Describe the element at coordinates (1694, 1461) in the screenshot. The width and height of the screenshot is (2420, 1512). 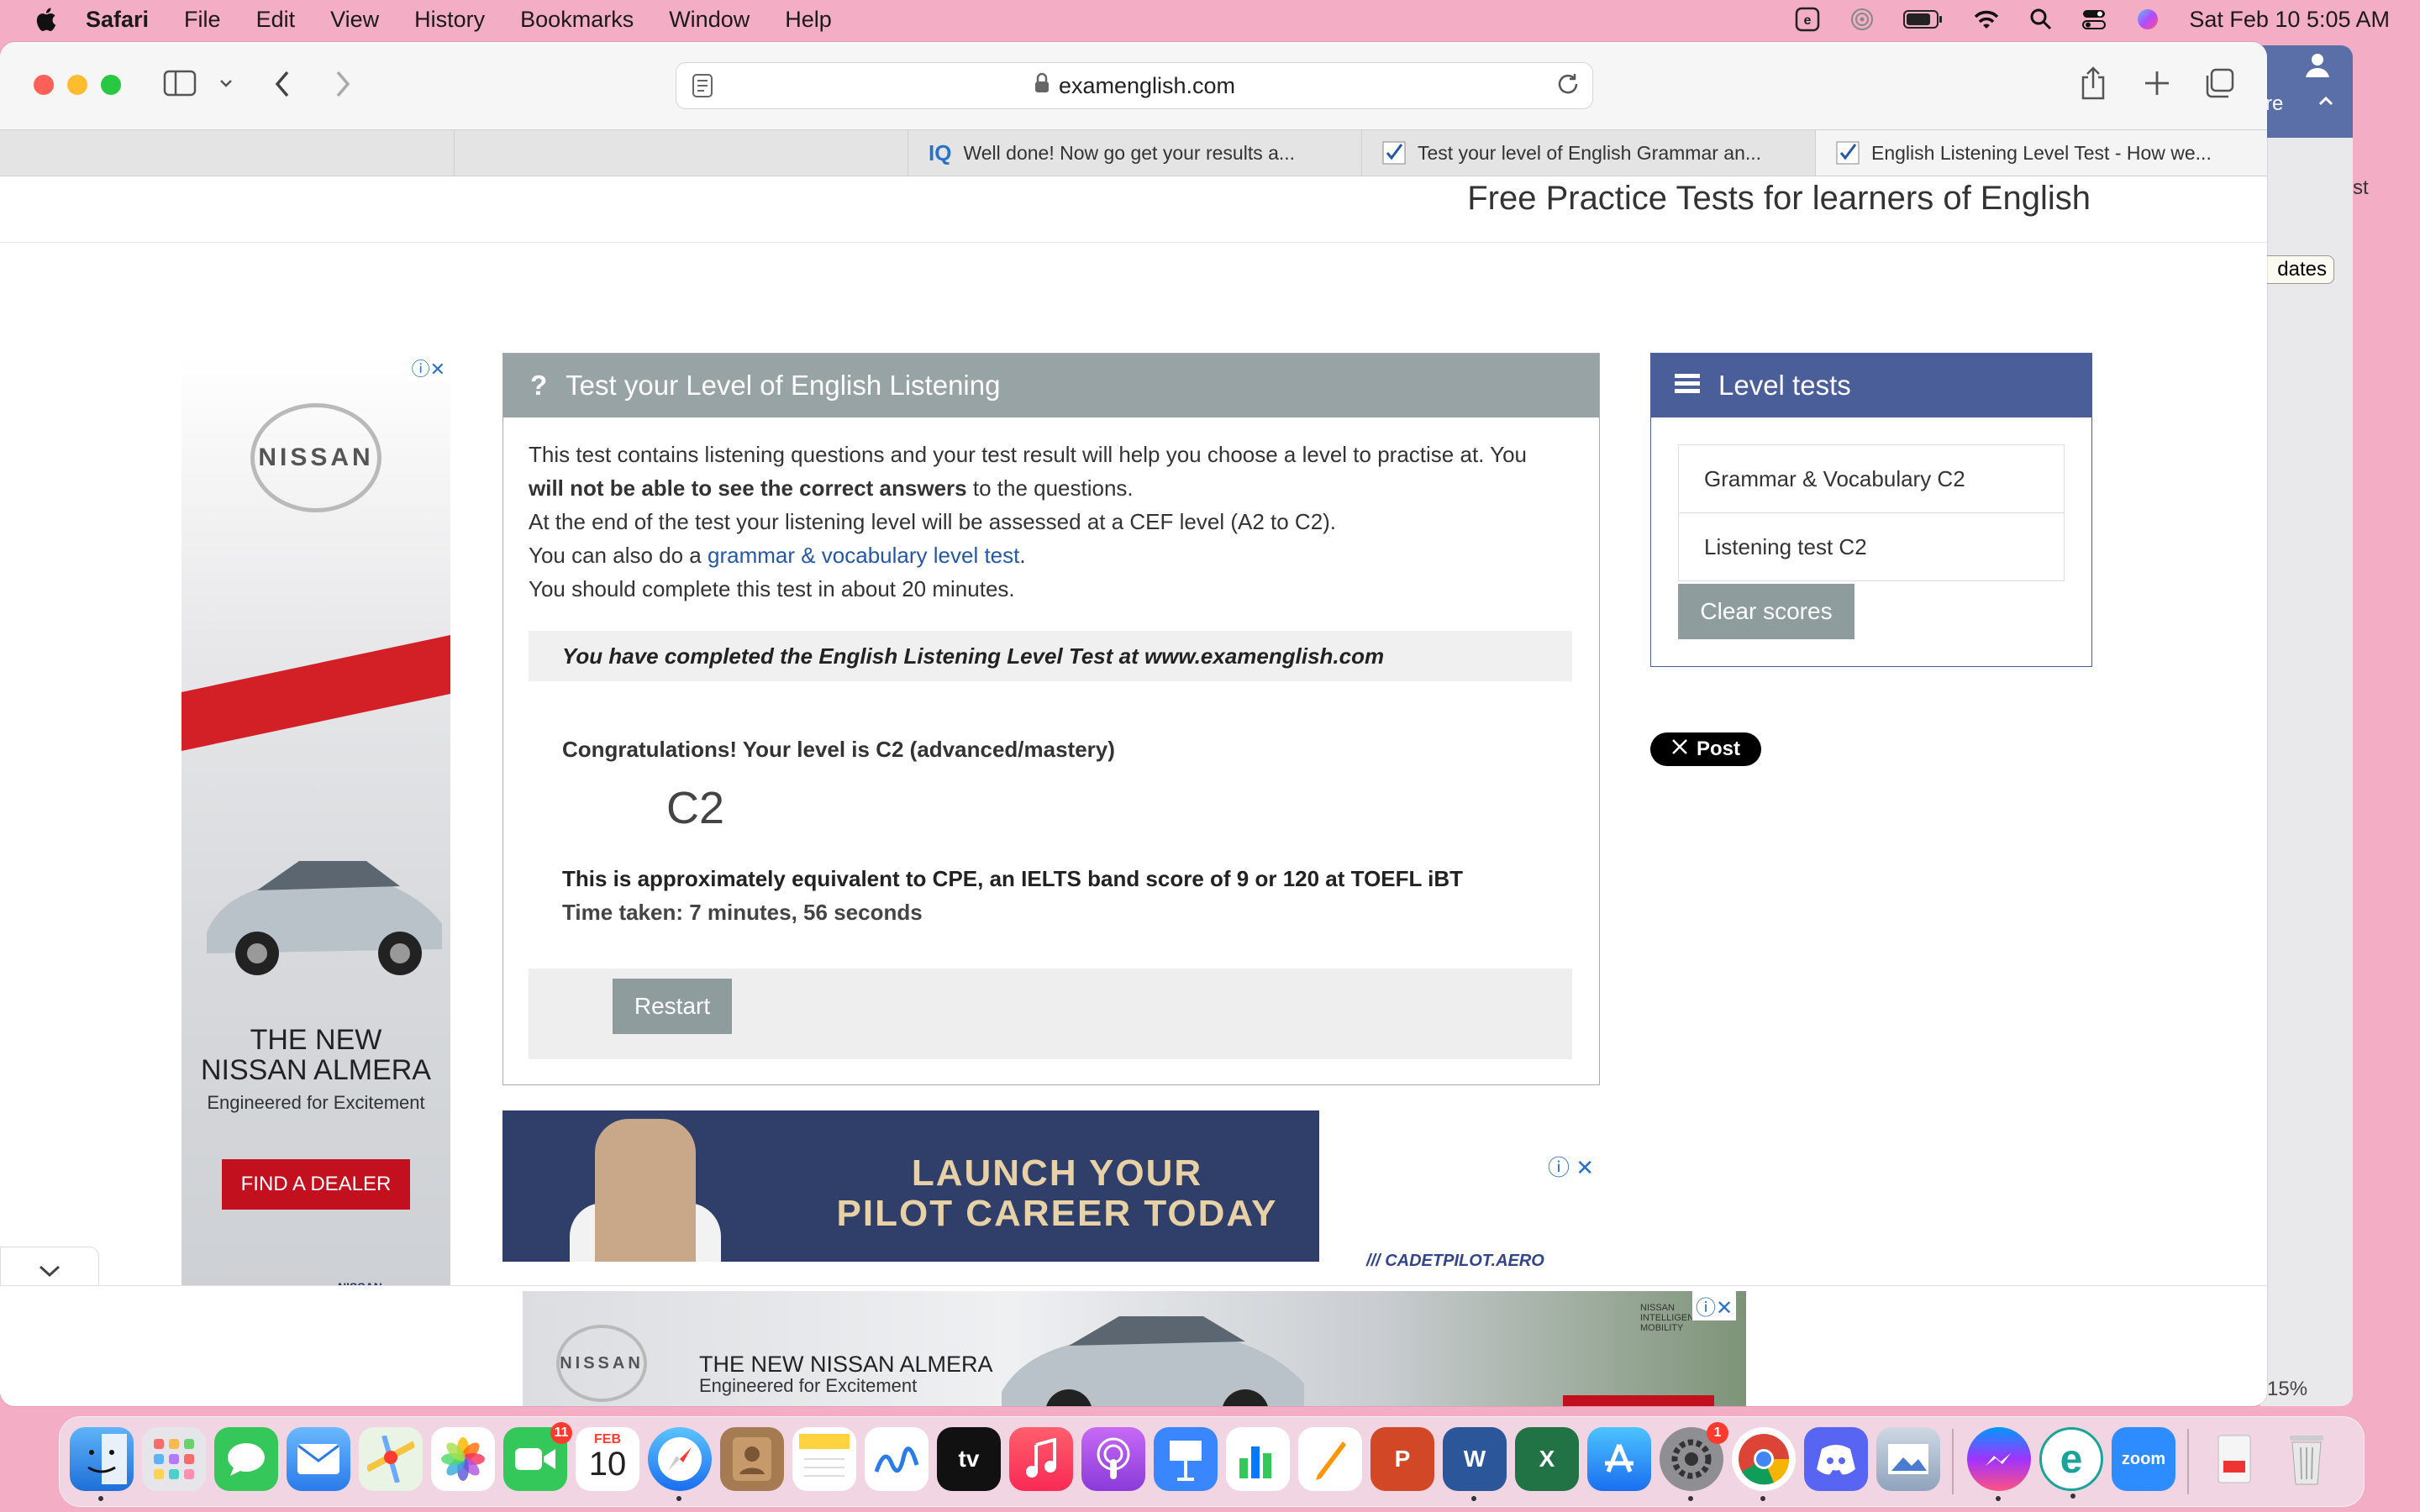
I see `system-settings-icon: 1` at that location.